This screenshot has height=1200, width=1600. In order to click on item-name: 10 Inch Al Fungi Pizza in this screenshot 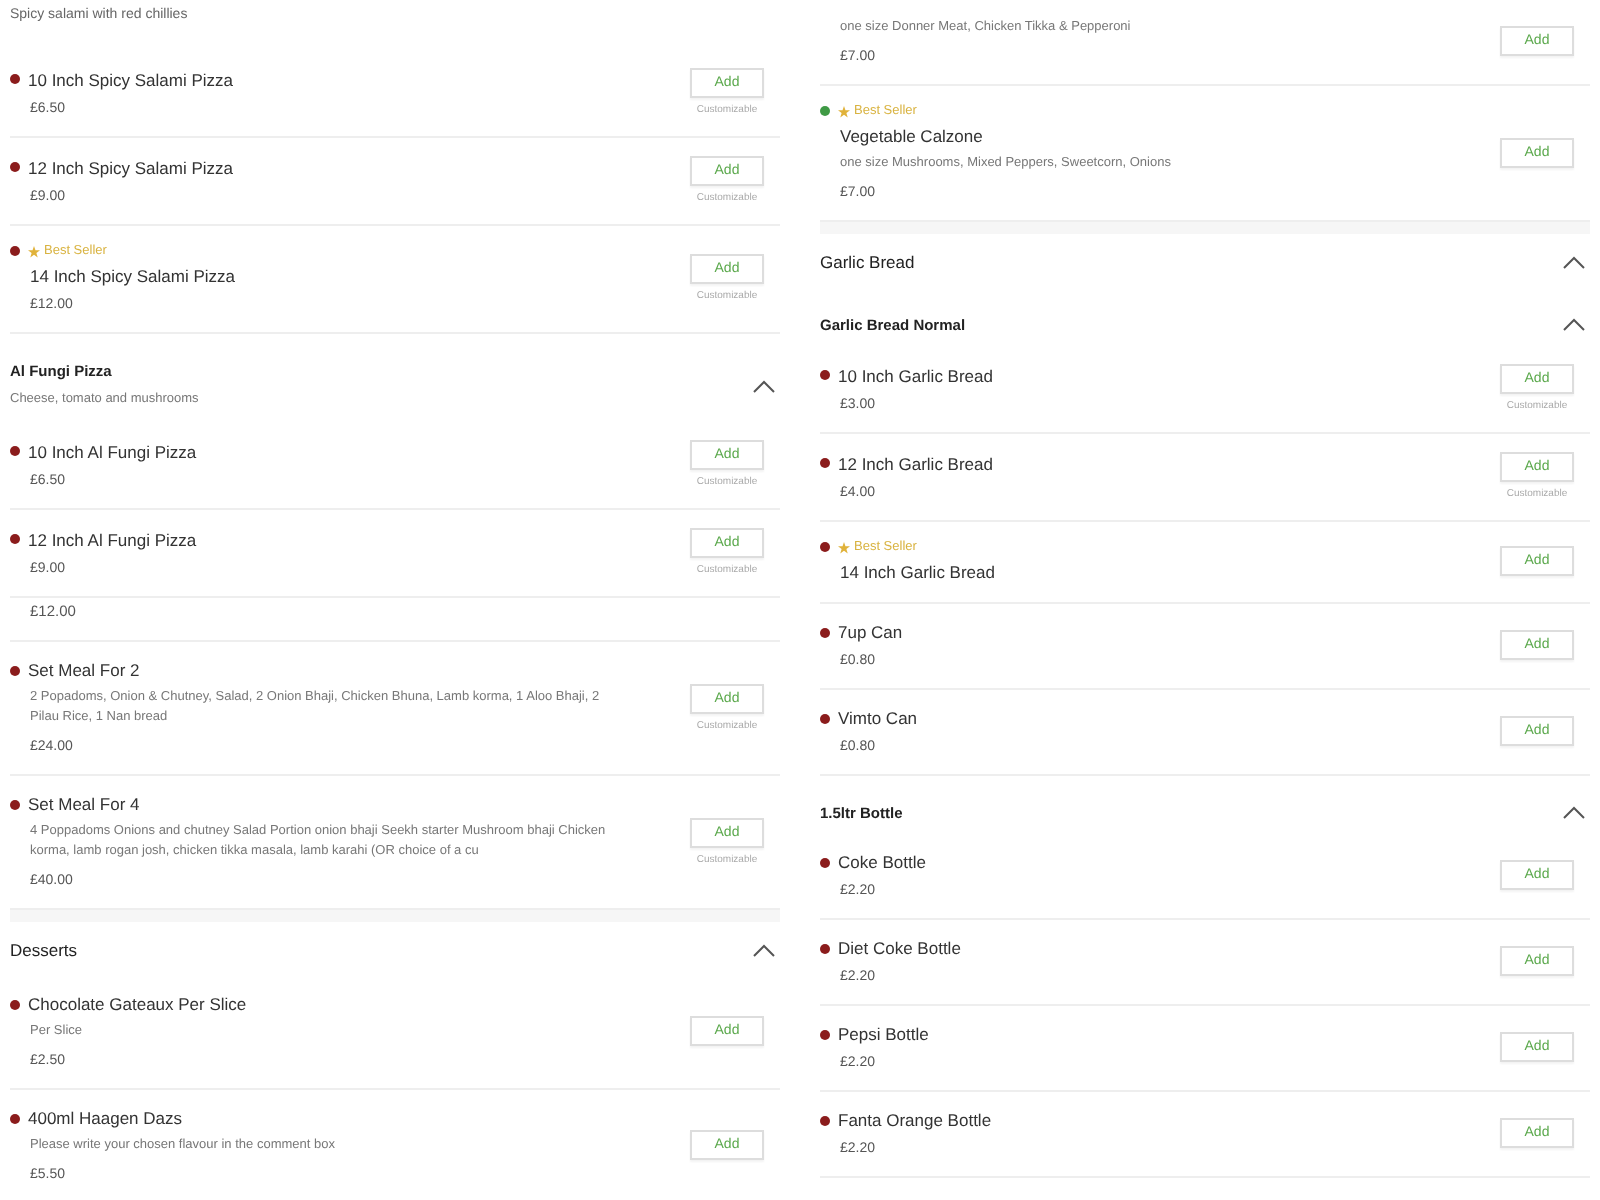, I will do `click(112, 451)`.